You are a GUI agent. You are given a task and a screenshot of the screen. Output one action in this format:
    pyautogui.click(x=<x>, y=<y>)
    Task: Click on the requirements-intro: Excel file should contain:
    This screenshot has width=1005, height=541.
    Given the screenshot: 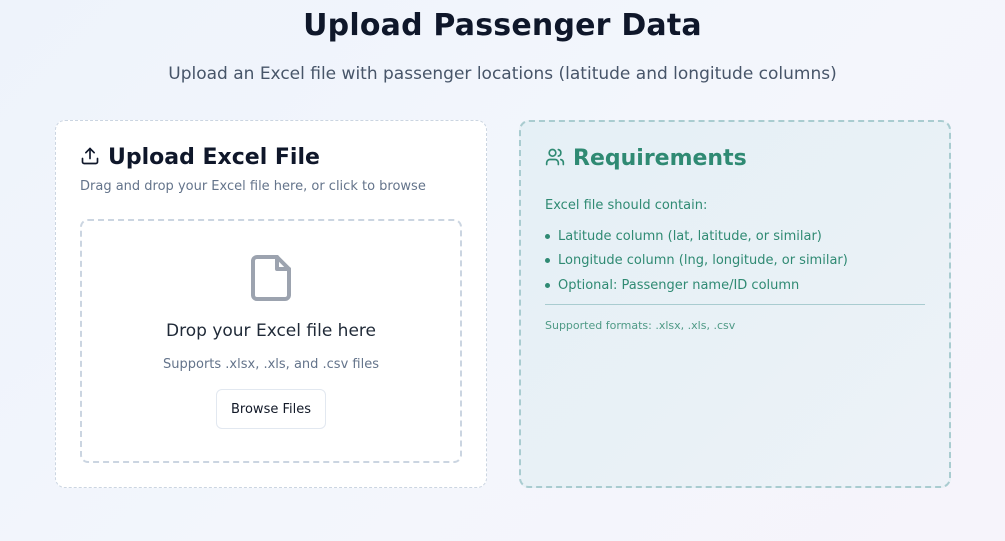 What is the action you would take?
    pyautogui.click(x=626, y=205)
    